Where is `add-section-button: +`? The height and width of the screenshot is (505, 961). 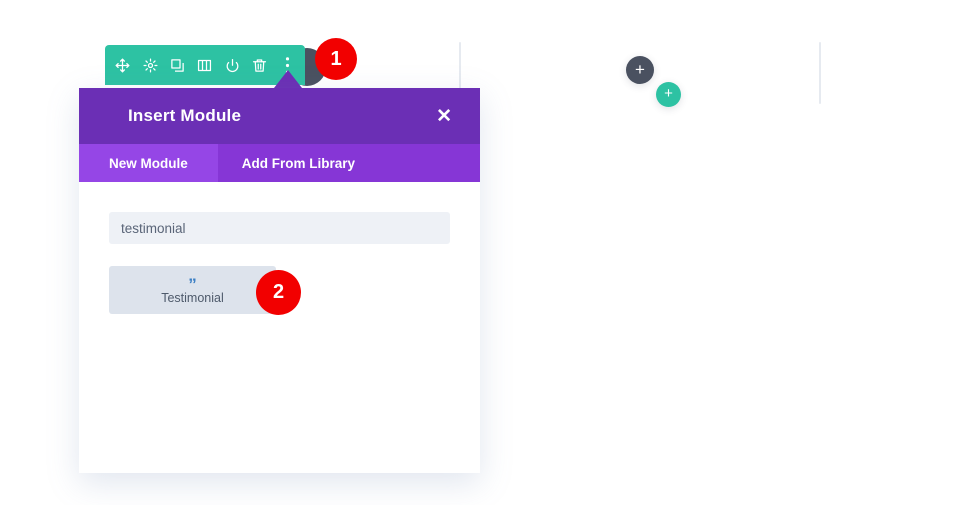
add-section-button: + is located at coordinates (640, 70).